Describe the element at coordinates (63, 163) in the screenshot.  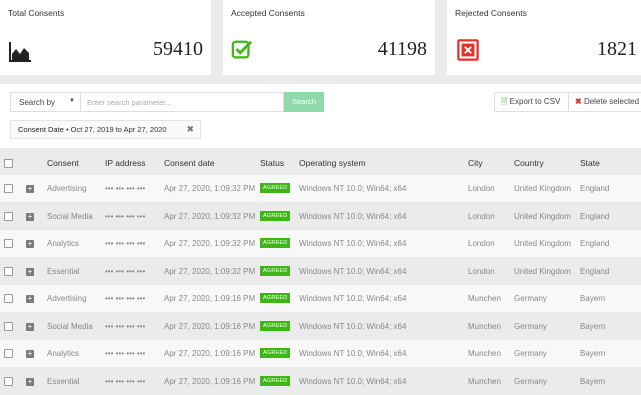
I see `column-header: Consent` at that location.